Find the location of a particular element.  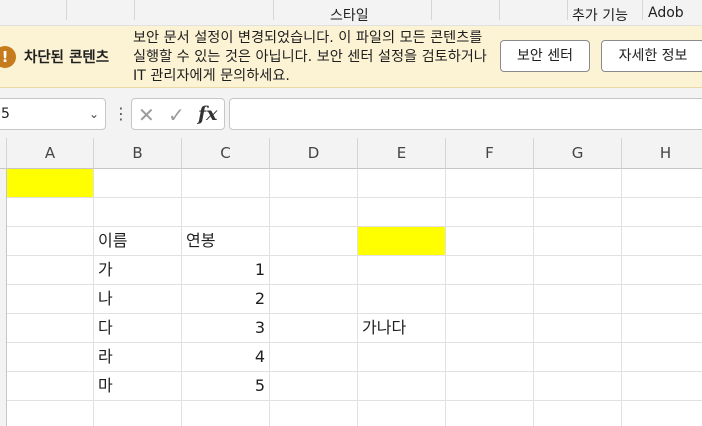

formula-actions: ✕ ✓ fx is located at coordinates (178, 114).